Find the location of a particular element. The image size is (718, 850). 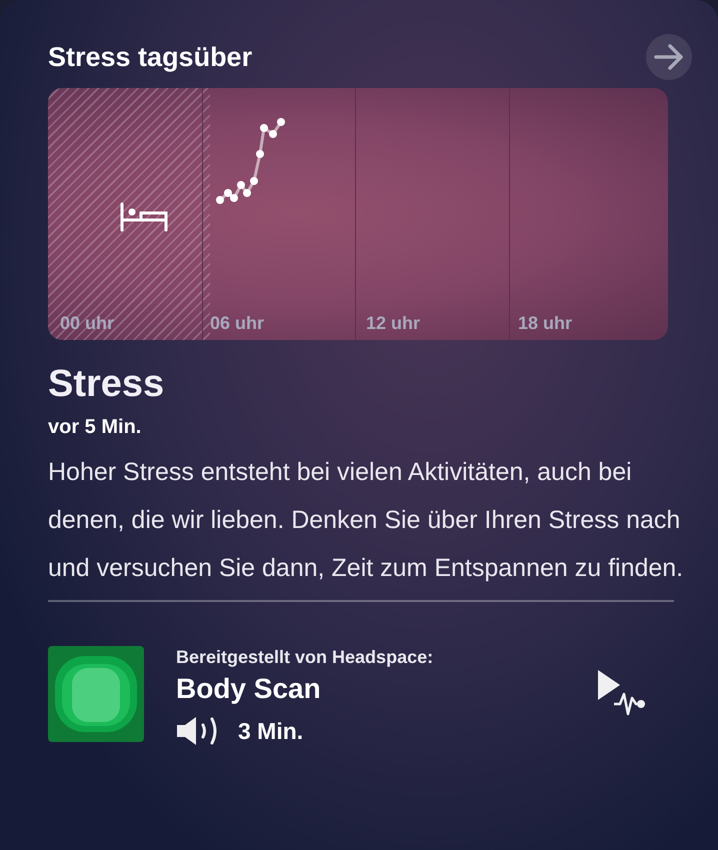

arrow-right-icon is located at coordinates (669, 57).